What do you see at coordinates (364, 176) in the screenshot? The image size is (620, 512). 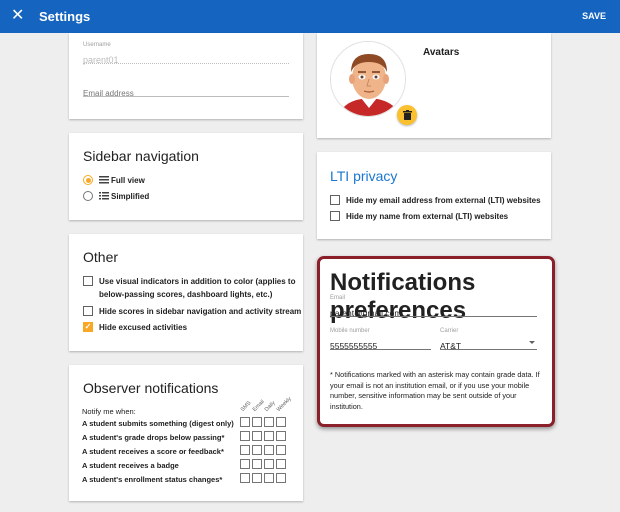 I see `lti-privacy-title: LTI privacy` at bounding box center [364, 176].